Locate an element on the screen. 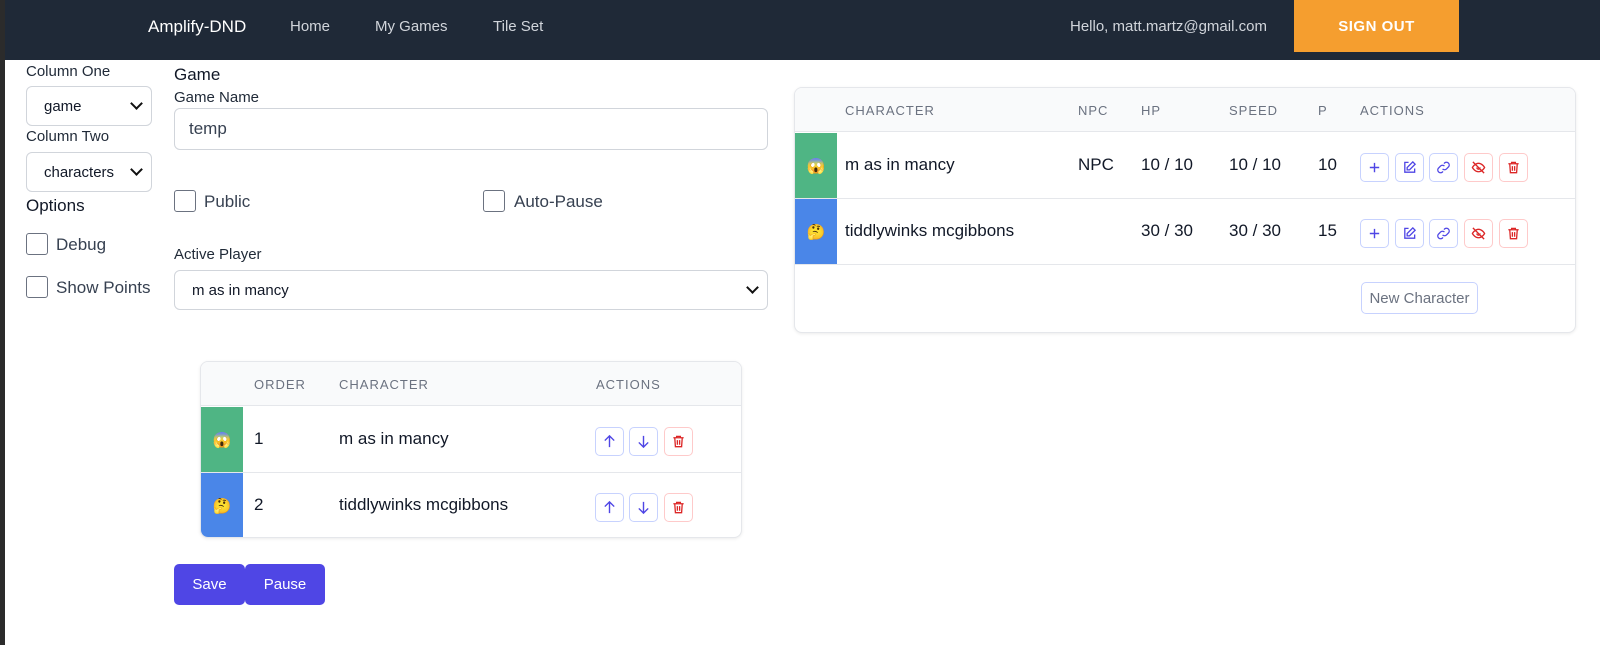  column-two-label: Column Two is located at coordinates (68, 136).